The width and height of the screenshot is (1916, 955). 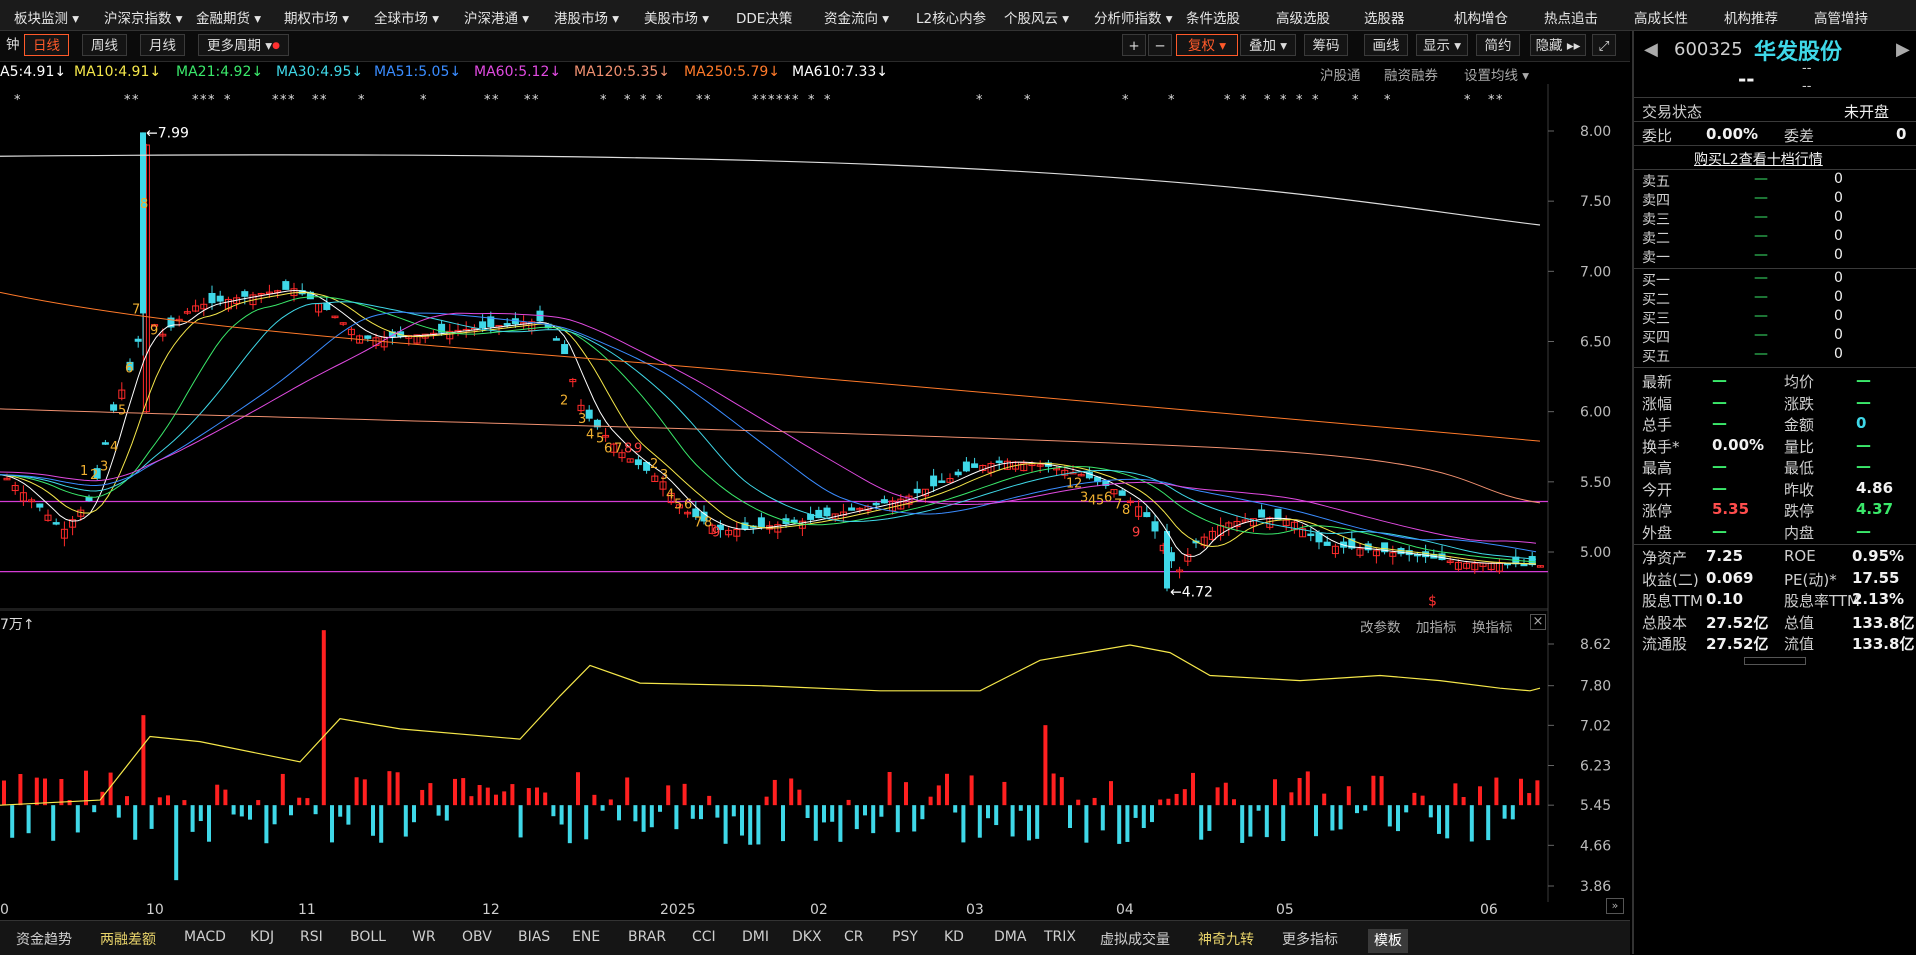 I want to click on margin-trading-link: 融资融券, so click(x=1411, y=74).